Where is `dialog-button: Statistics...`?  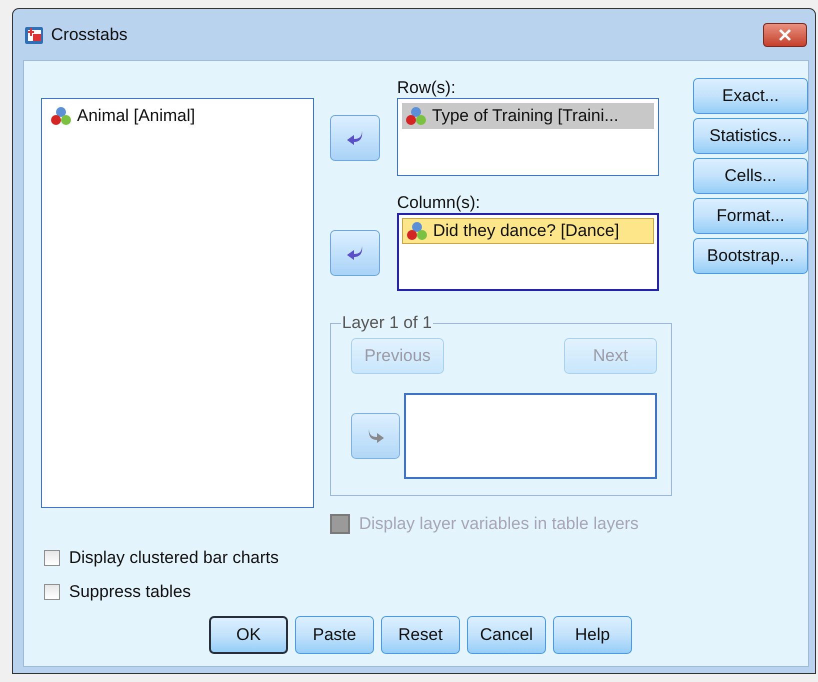
dialog-button: Statistics... is located at coordinates (750, 136).